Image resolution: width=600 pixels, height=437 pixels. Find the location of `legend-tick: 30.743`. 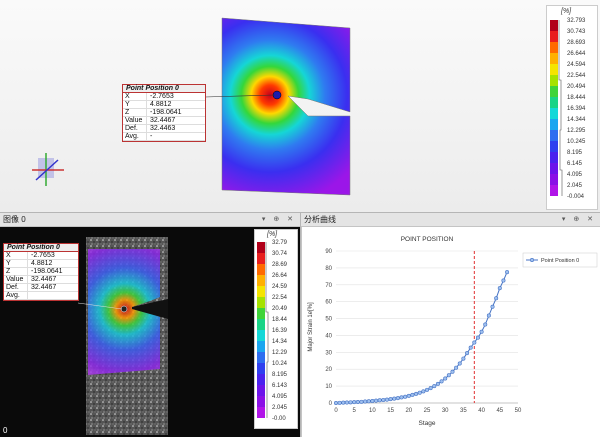

legend-tick: 30.743 is located at coordinates (576, 32).